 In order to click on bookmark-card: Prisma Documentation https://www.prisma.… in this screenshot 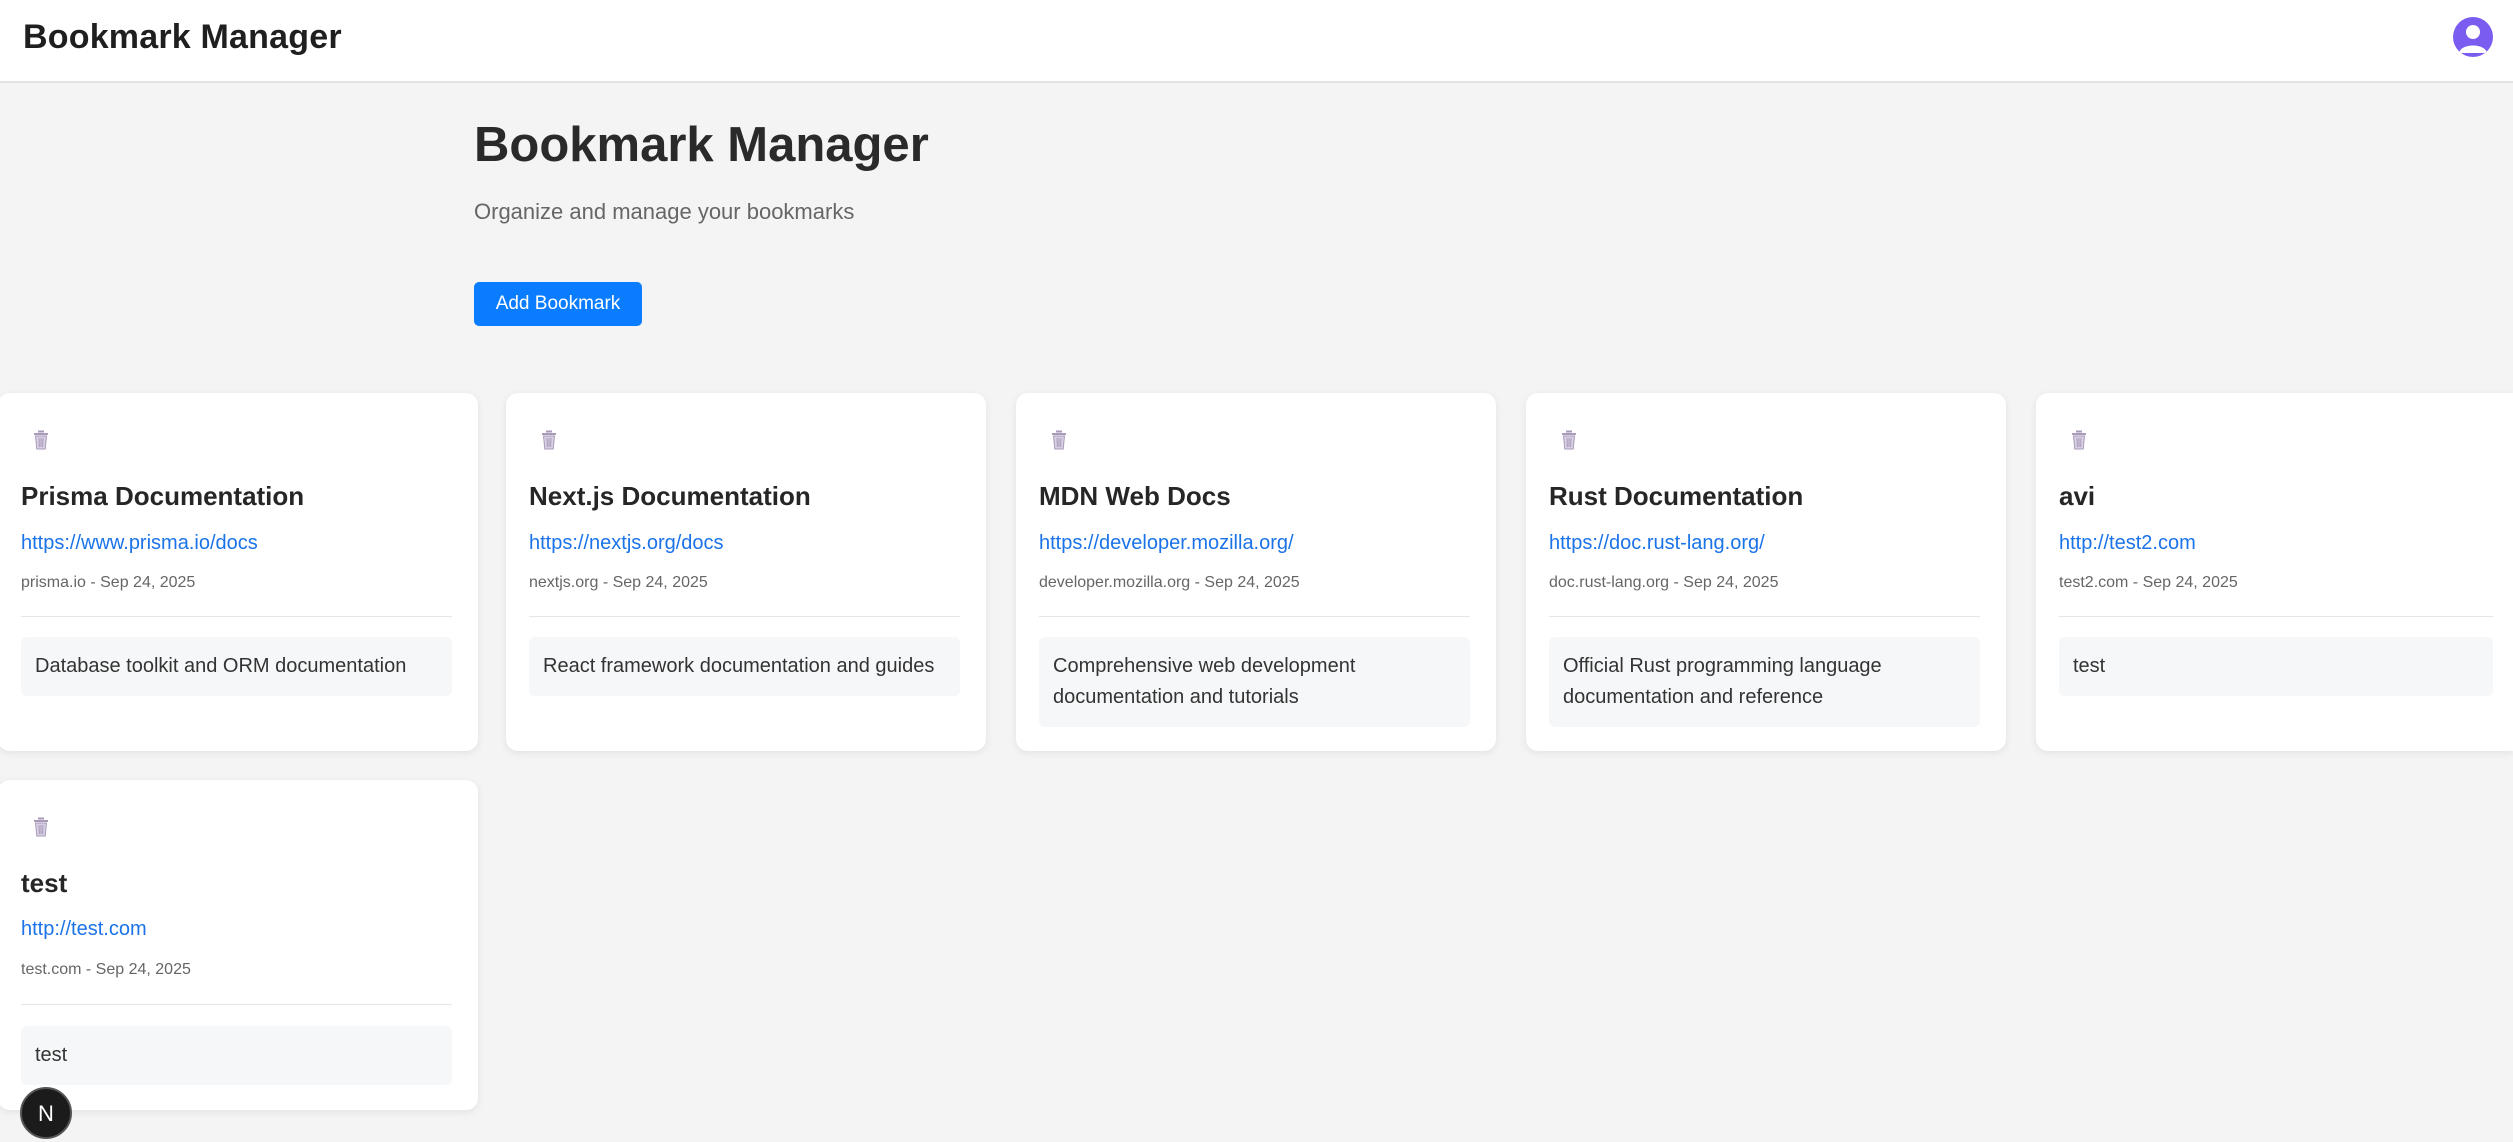, I will do `click(239, 572)`.